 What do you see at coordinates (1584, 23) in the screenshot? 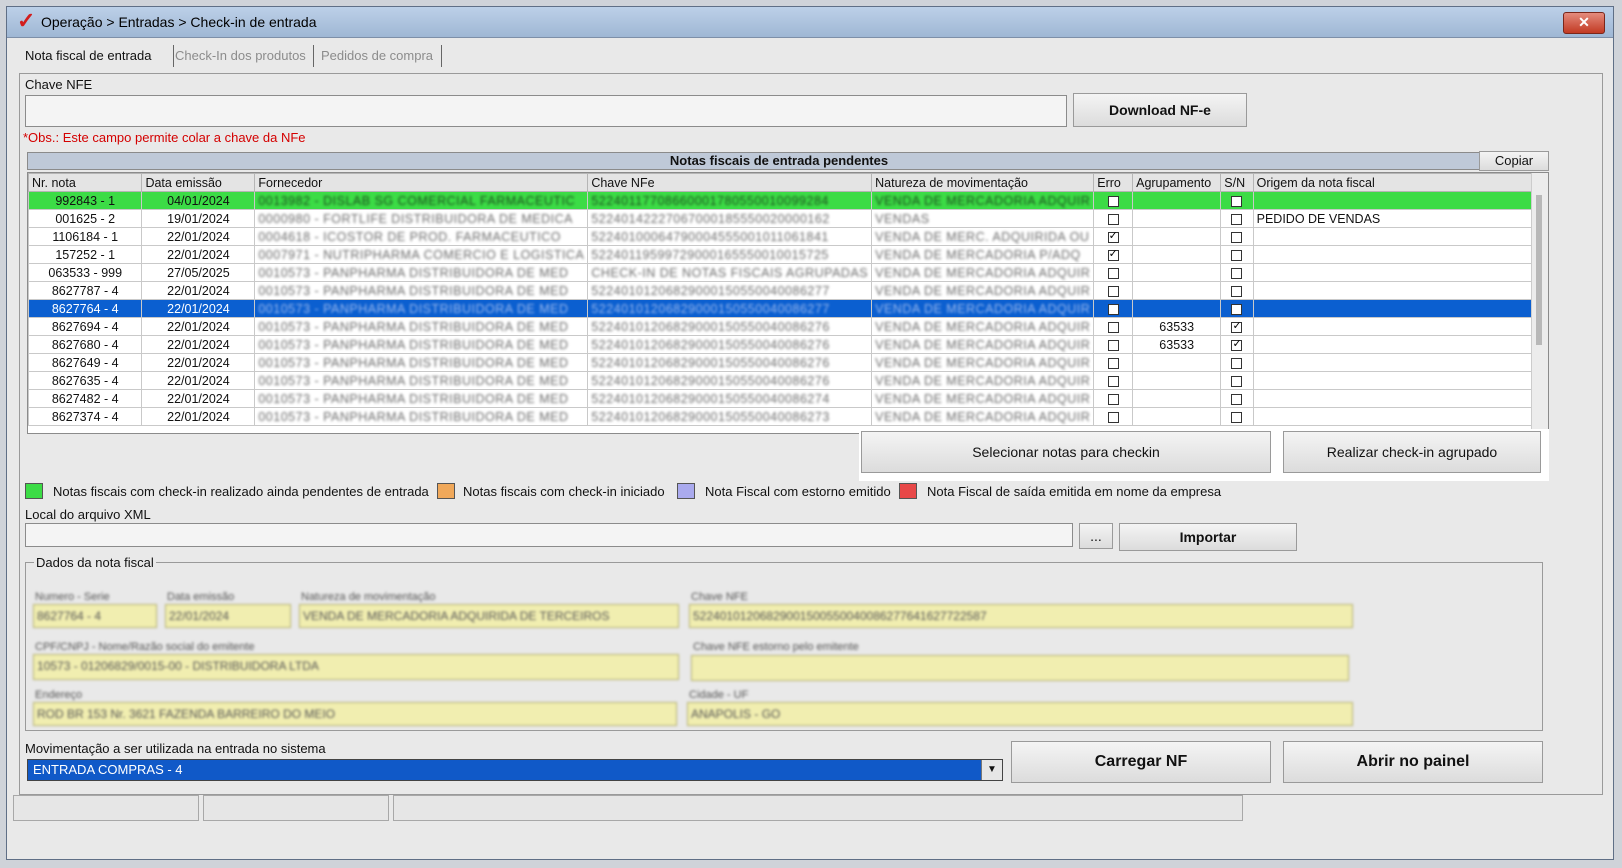
I see `close-button: ✕` at bounding box center [1584, 23].